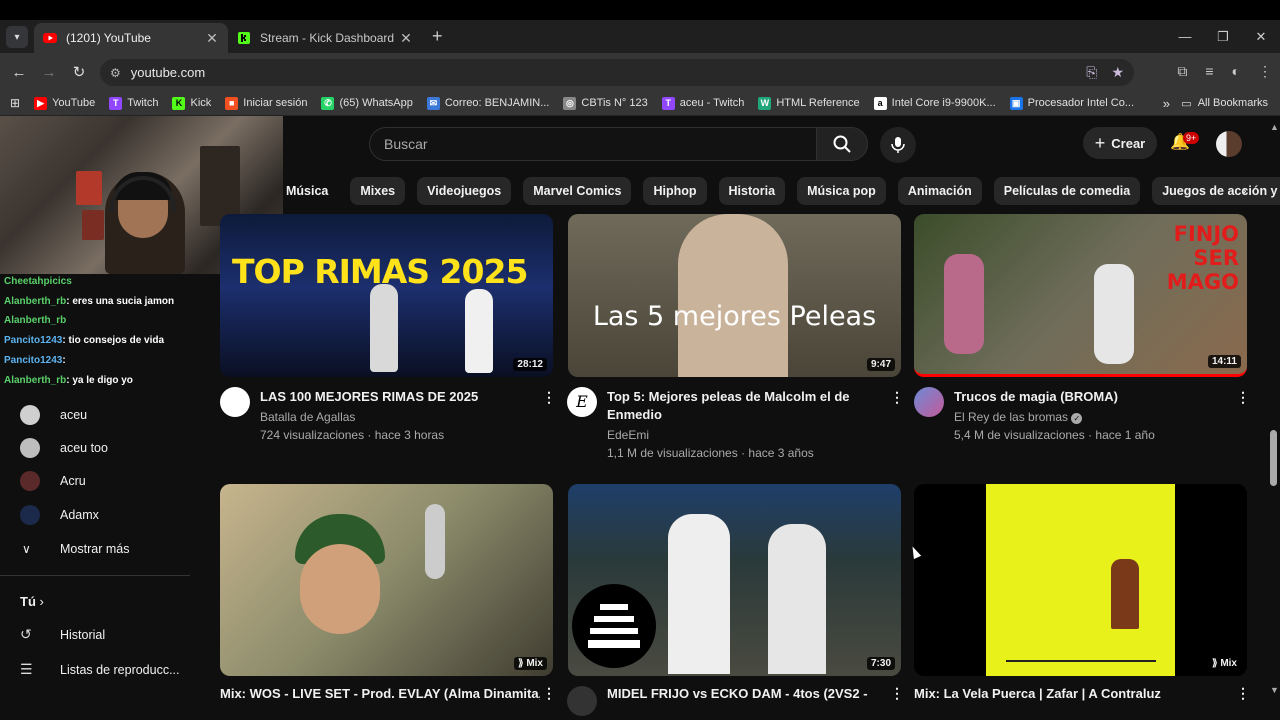 This screenshot has height=720, width=1280. I want to click on chip-category: Hiphop, so click(675, 191).